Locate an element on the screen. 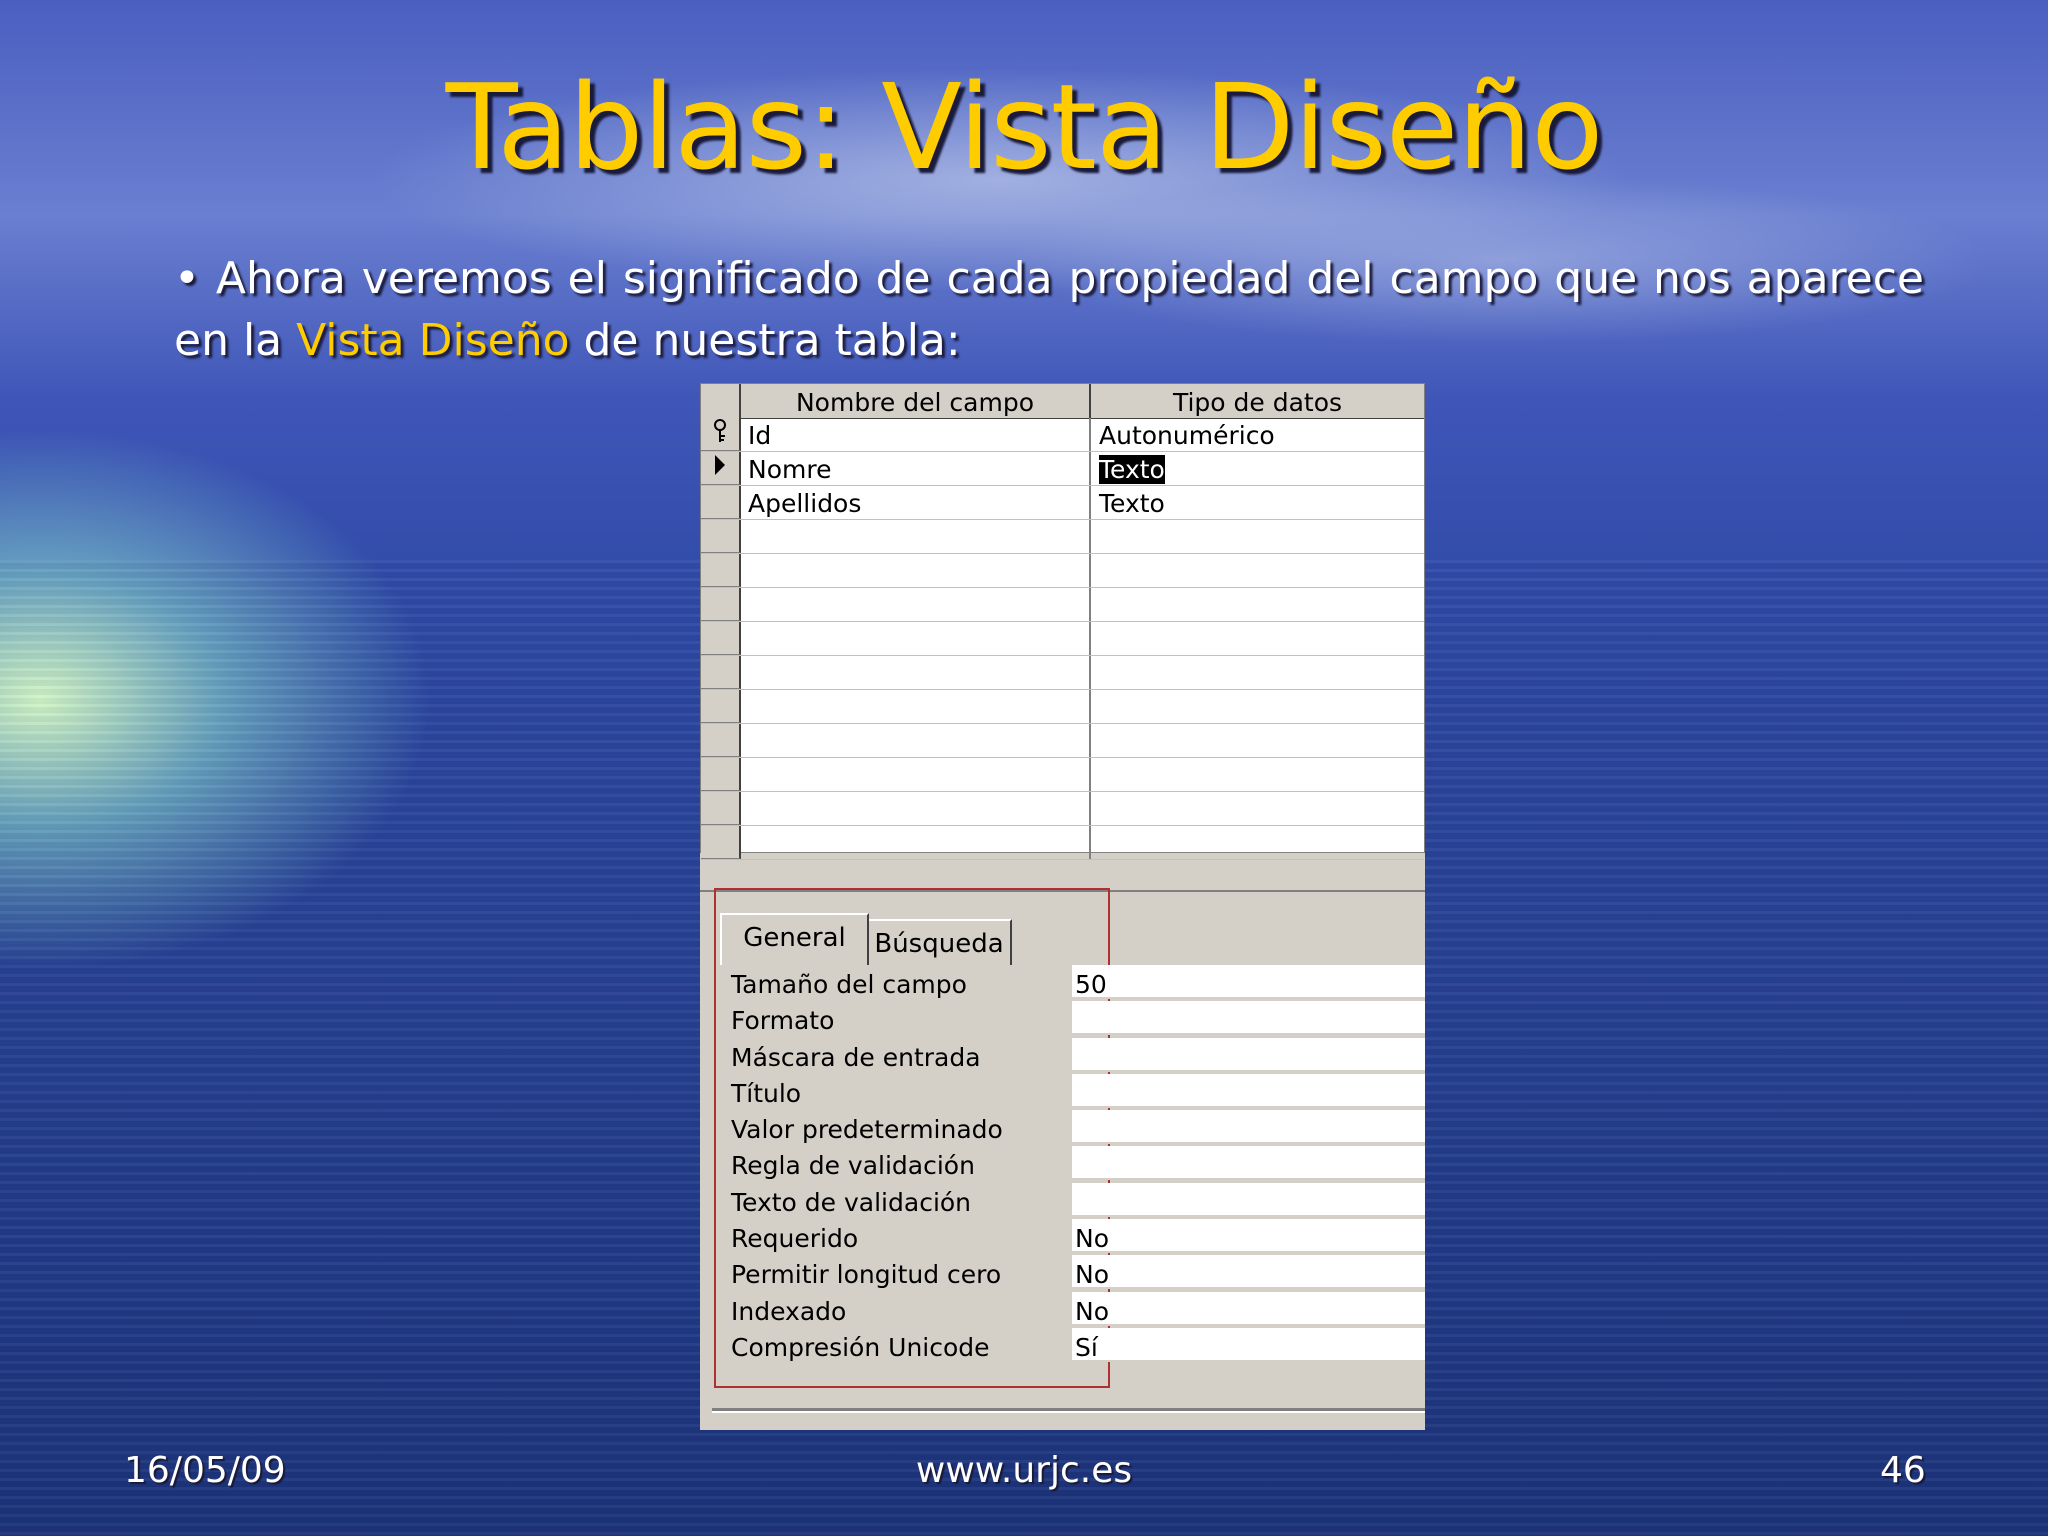 The width and height of the screenshot is (2048, 1536). property-row: Compresión Unicode Sí is located at coordinates (1072, 1345).